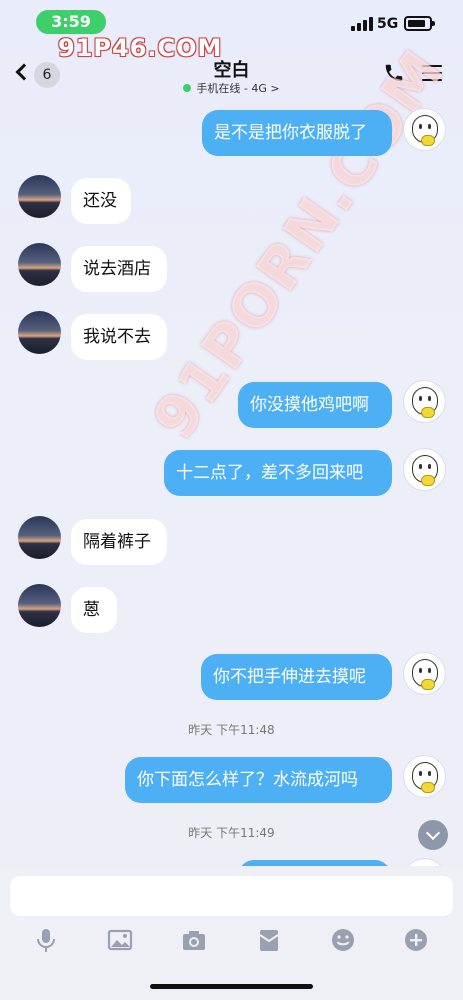 This screenshot has height=1000, width=463. I want to click on image-icon, so click(120, 940).